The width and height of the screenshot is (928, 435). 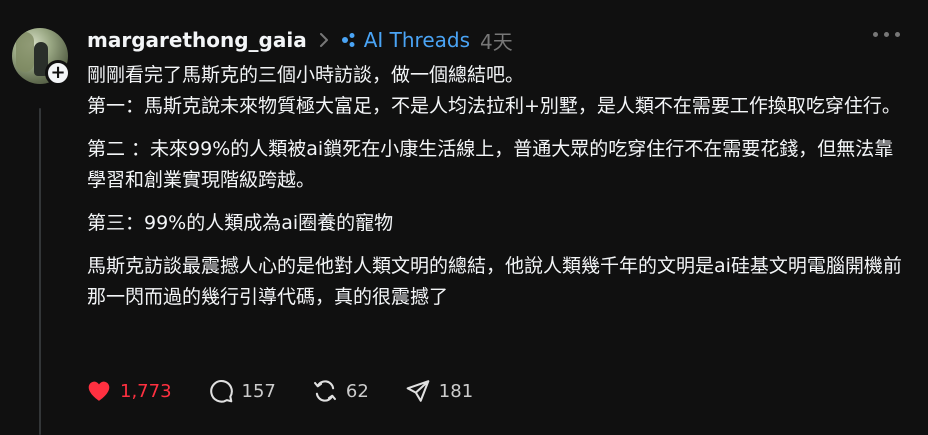 What do you see at coordinates (297, 391) in the screenshot?
I see `action-bar: 1,773 157 62 181` at bounding box center [297, 391].